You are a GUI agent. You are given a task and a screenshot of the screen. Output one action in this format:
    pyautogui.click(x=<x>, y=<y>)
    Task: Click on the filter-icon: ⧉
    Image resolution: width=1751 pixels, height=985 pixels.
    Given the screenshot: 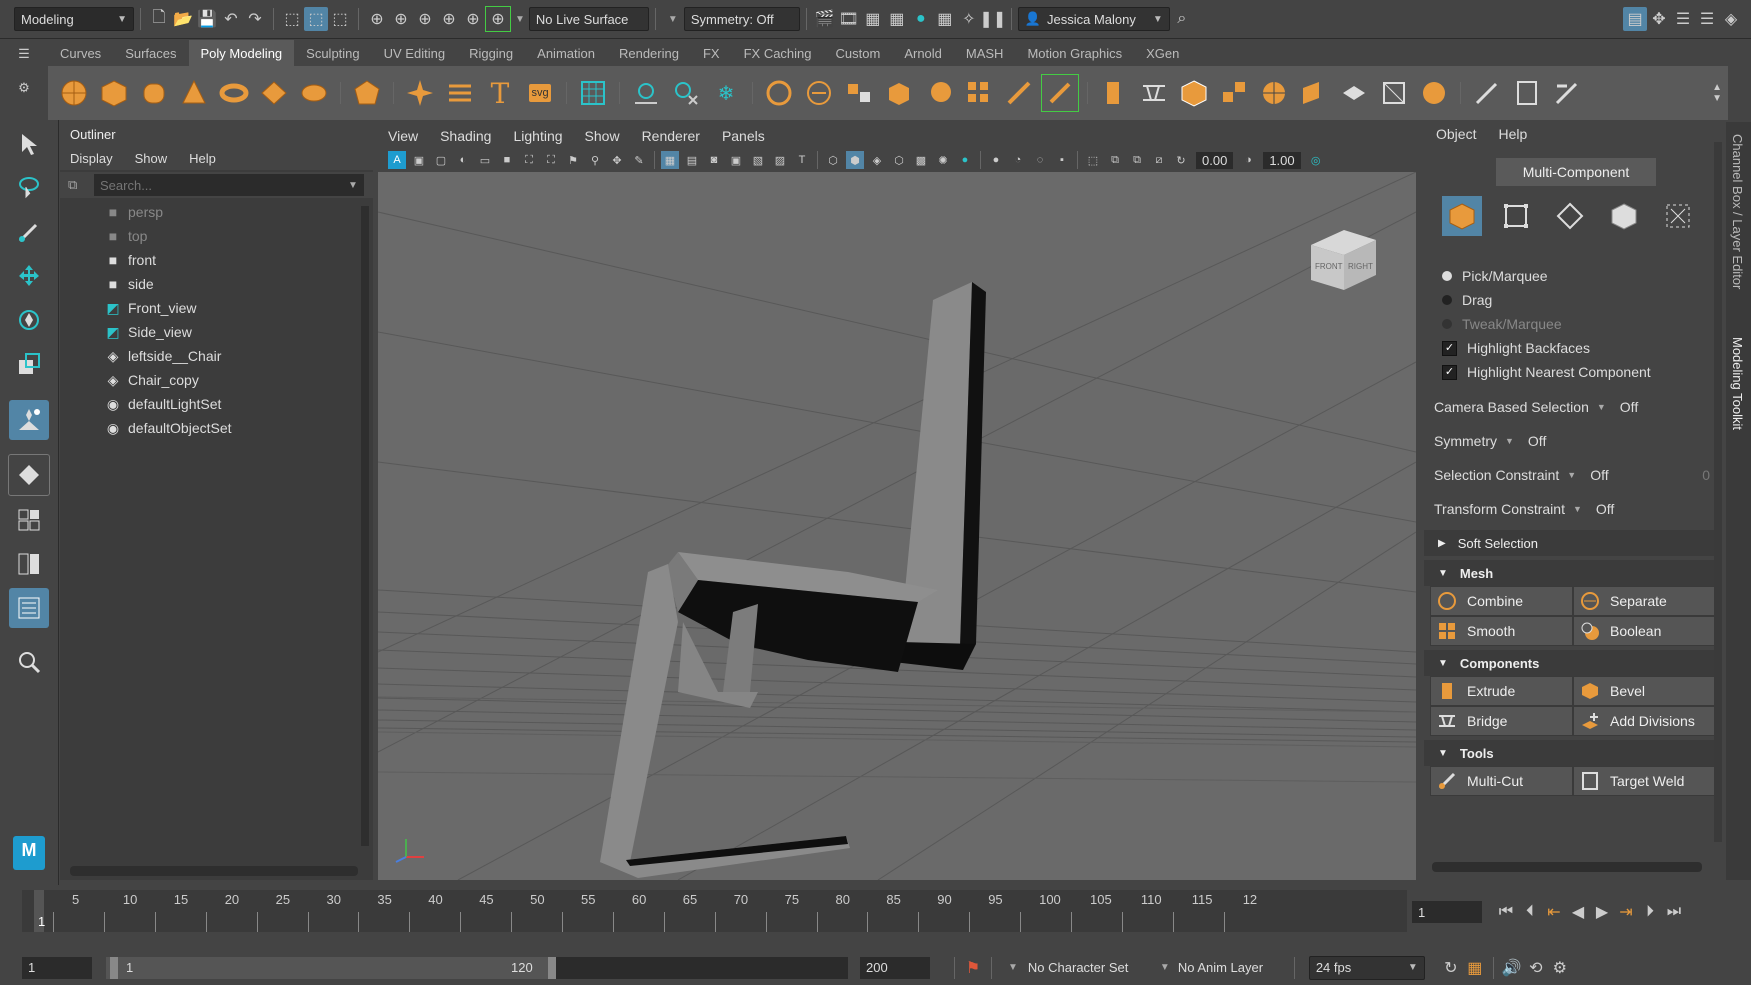 What is the action you would take?
    pyautogui.click(x=78, y=185)
    